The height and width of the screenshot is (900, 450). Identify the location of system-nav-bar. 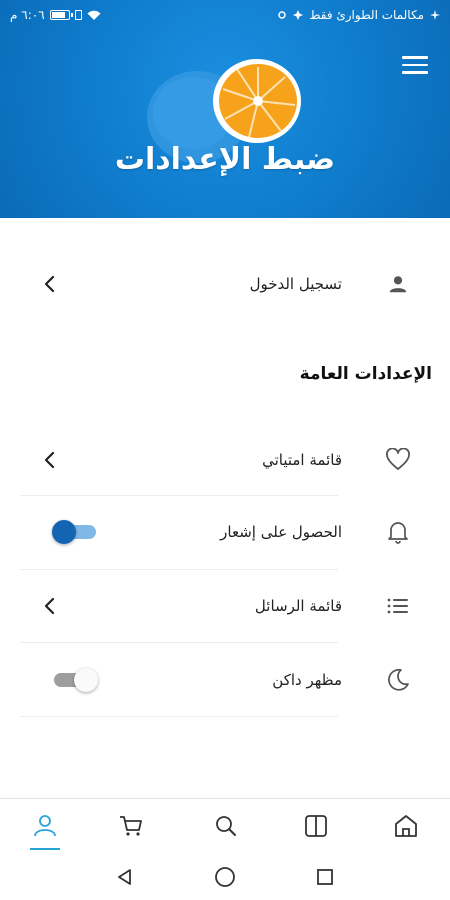
(225, 876).